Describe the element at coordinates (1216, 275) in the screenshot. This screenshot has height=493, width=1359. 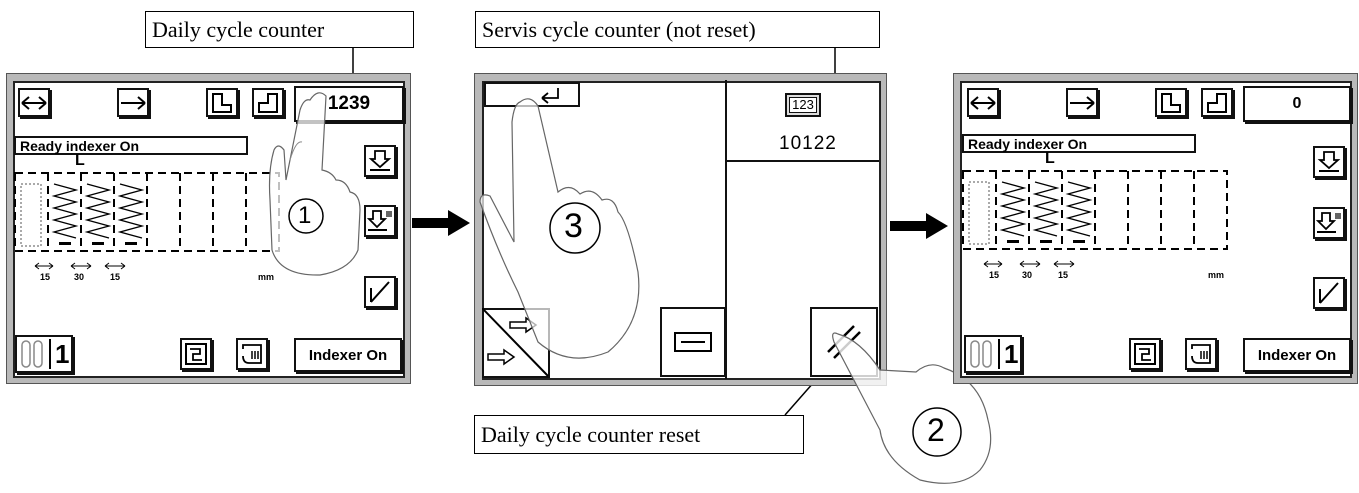
I see `unit-label: mm` at that location.